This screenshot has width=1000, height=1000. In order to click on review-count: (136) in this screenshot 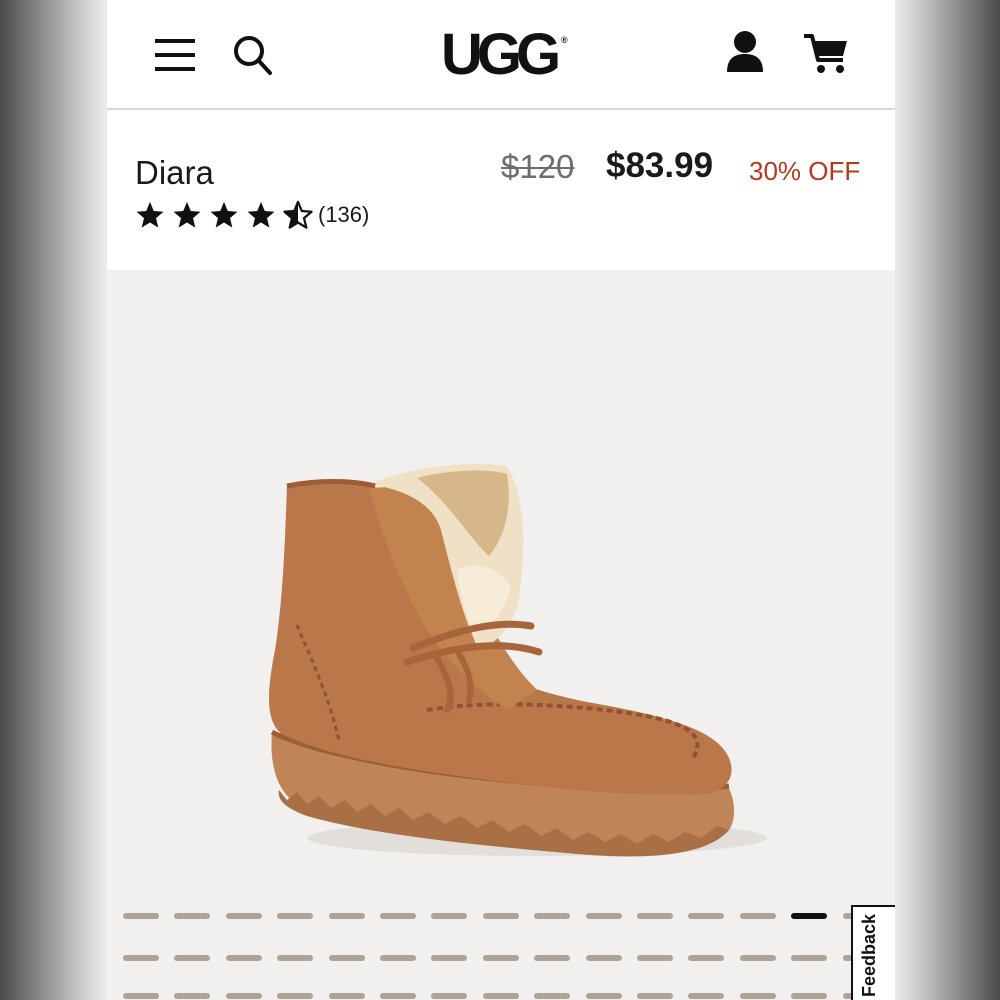, I will do `click(343, 215)`.